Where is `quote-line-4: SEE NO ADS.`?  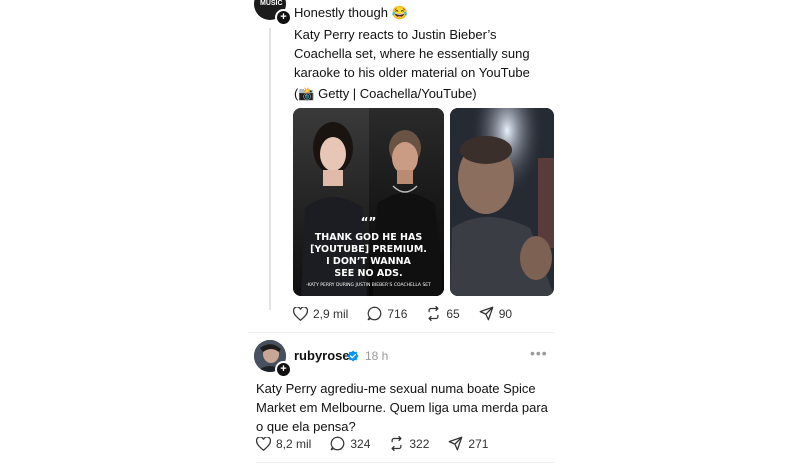
quote-line-4: SEE NO ADS. is located at coordinates (368, 273).